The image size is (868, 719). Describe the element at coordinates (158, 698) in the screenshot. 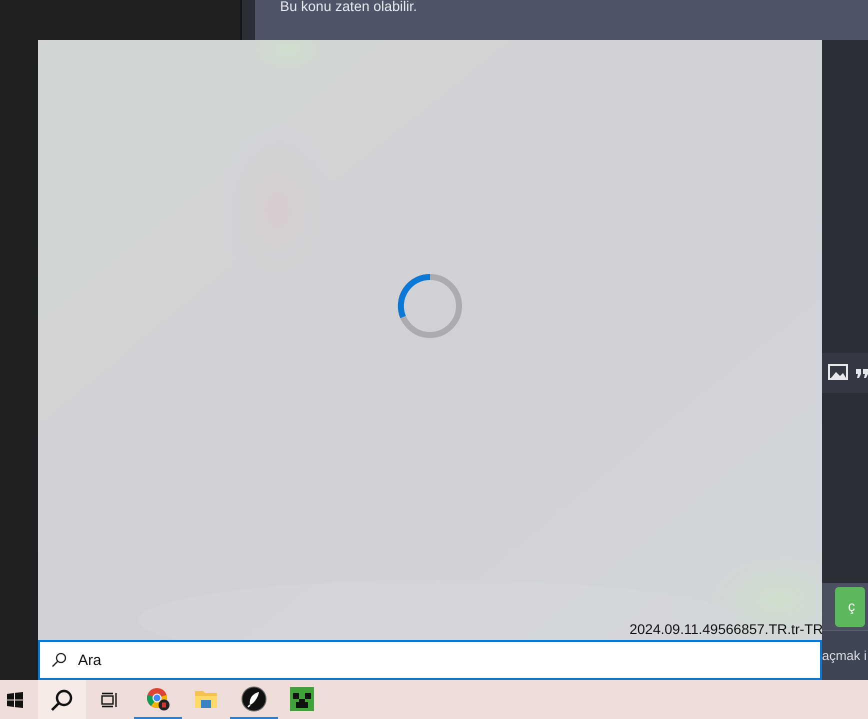

I see `browser-icon` at that location.